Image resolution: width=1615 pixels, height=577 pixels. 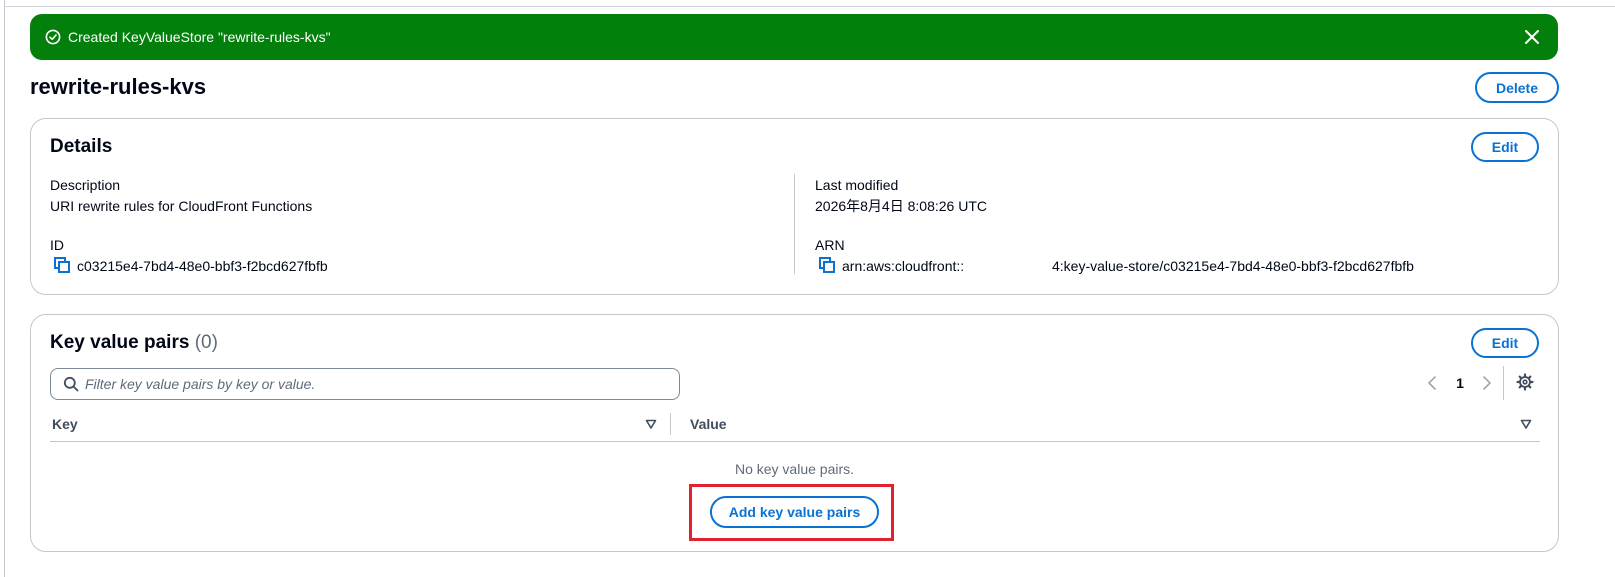 What do you see at coordinates (65, 424) in the screenshot?
I see `column-header-key: Key` at bounding box center [65, 424].